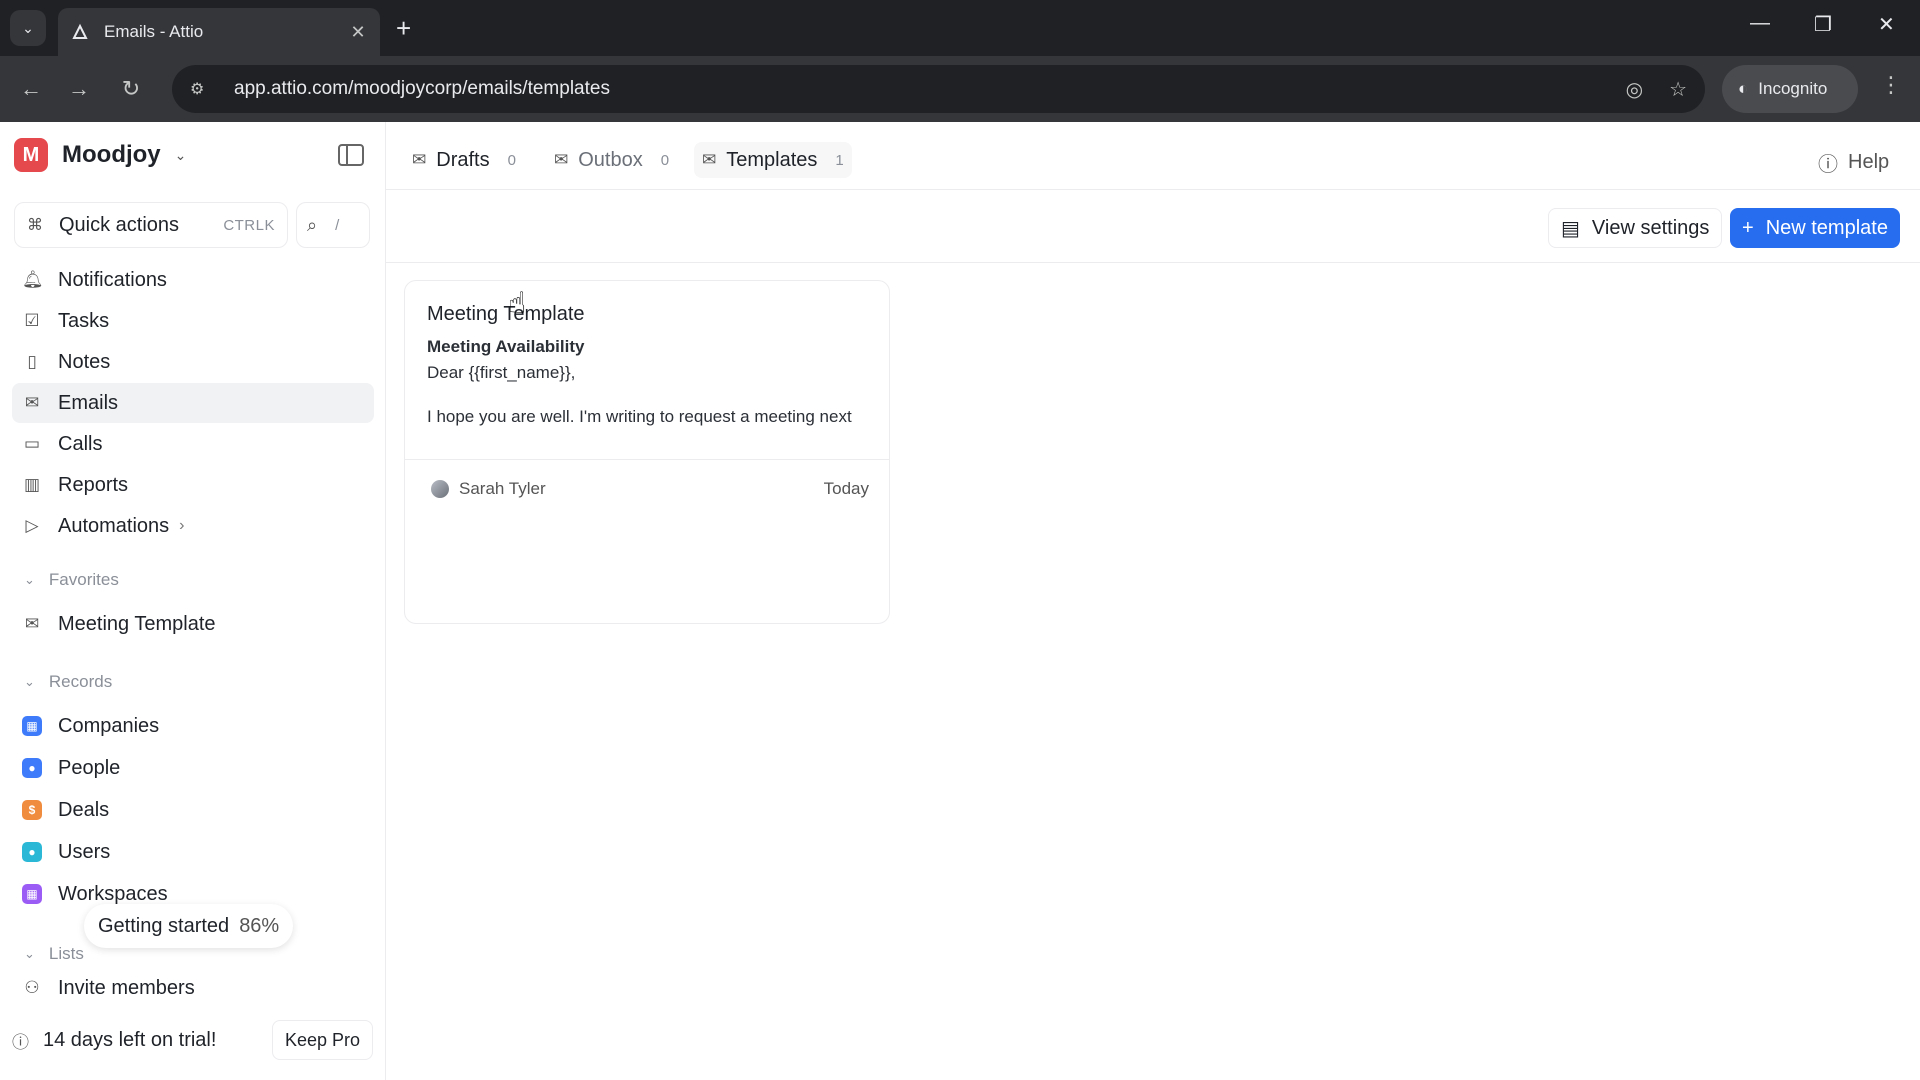  I want to click on favorite-item-meeting-template: ✉ Meeting Template, so click(193, 624).